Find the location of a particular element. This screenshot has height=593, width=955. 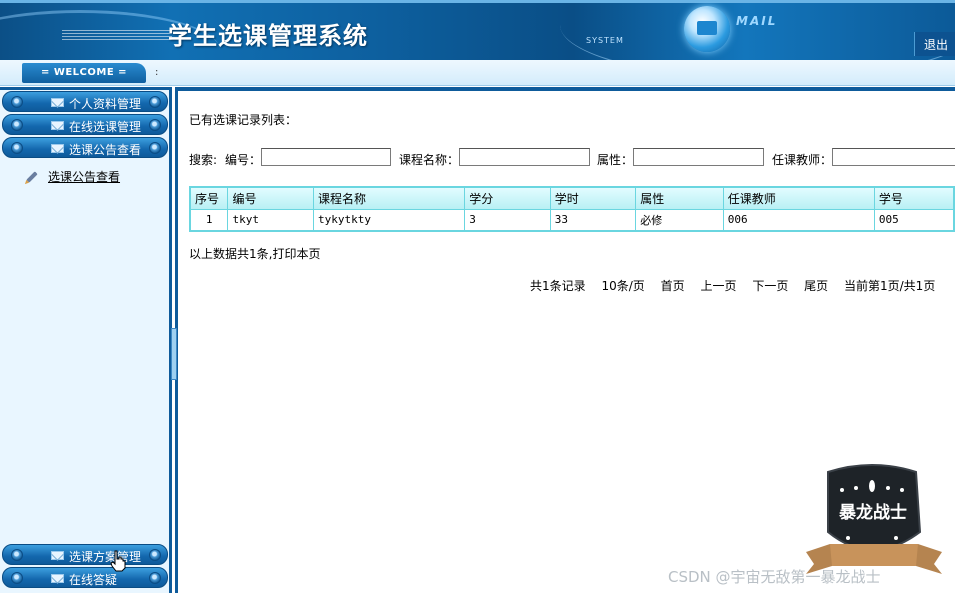

welcome-bar: = WELCOME = : is located at coordinates (477, 73).